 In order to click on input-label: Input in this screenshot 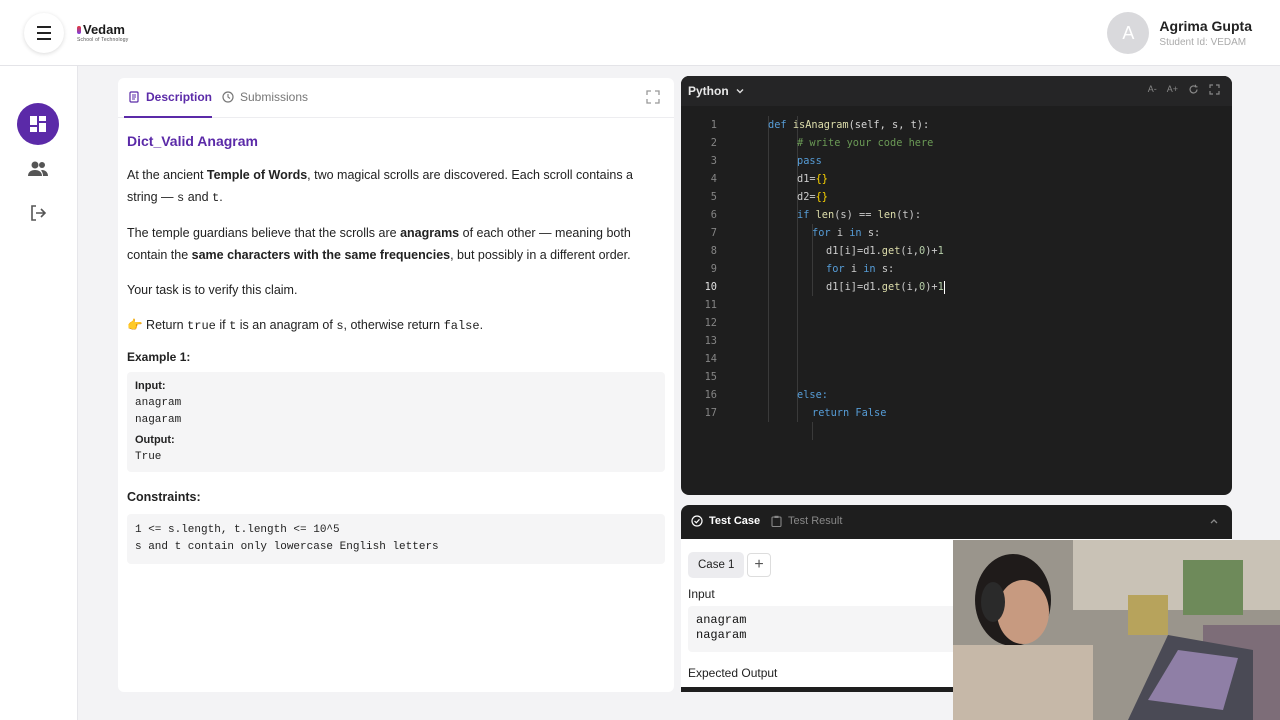, I will do `click(701, 594)`.